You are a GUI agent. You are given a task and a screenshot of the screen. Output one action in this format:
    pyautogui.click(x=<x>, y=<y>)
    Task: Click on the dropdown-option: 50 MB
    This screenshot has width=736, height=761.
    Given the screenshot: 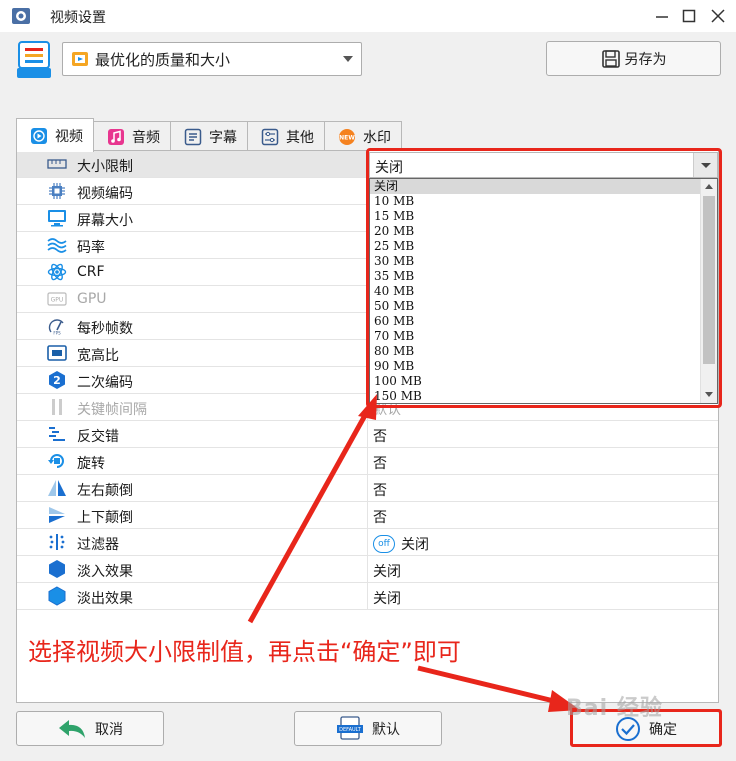 What is the action you would take?
    pyautogui.click(x=535, y=306)
    